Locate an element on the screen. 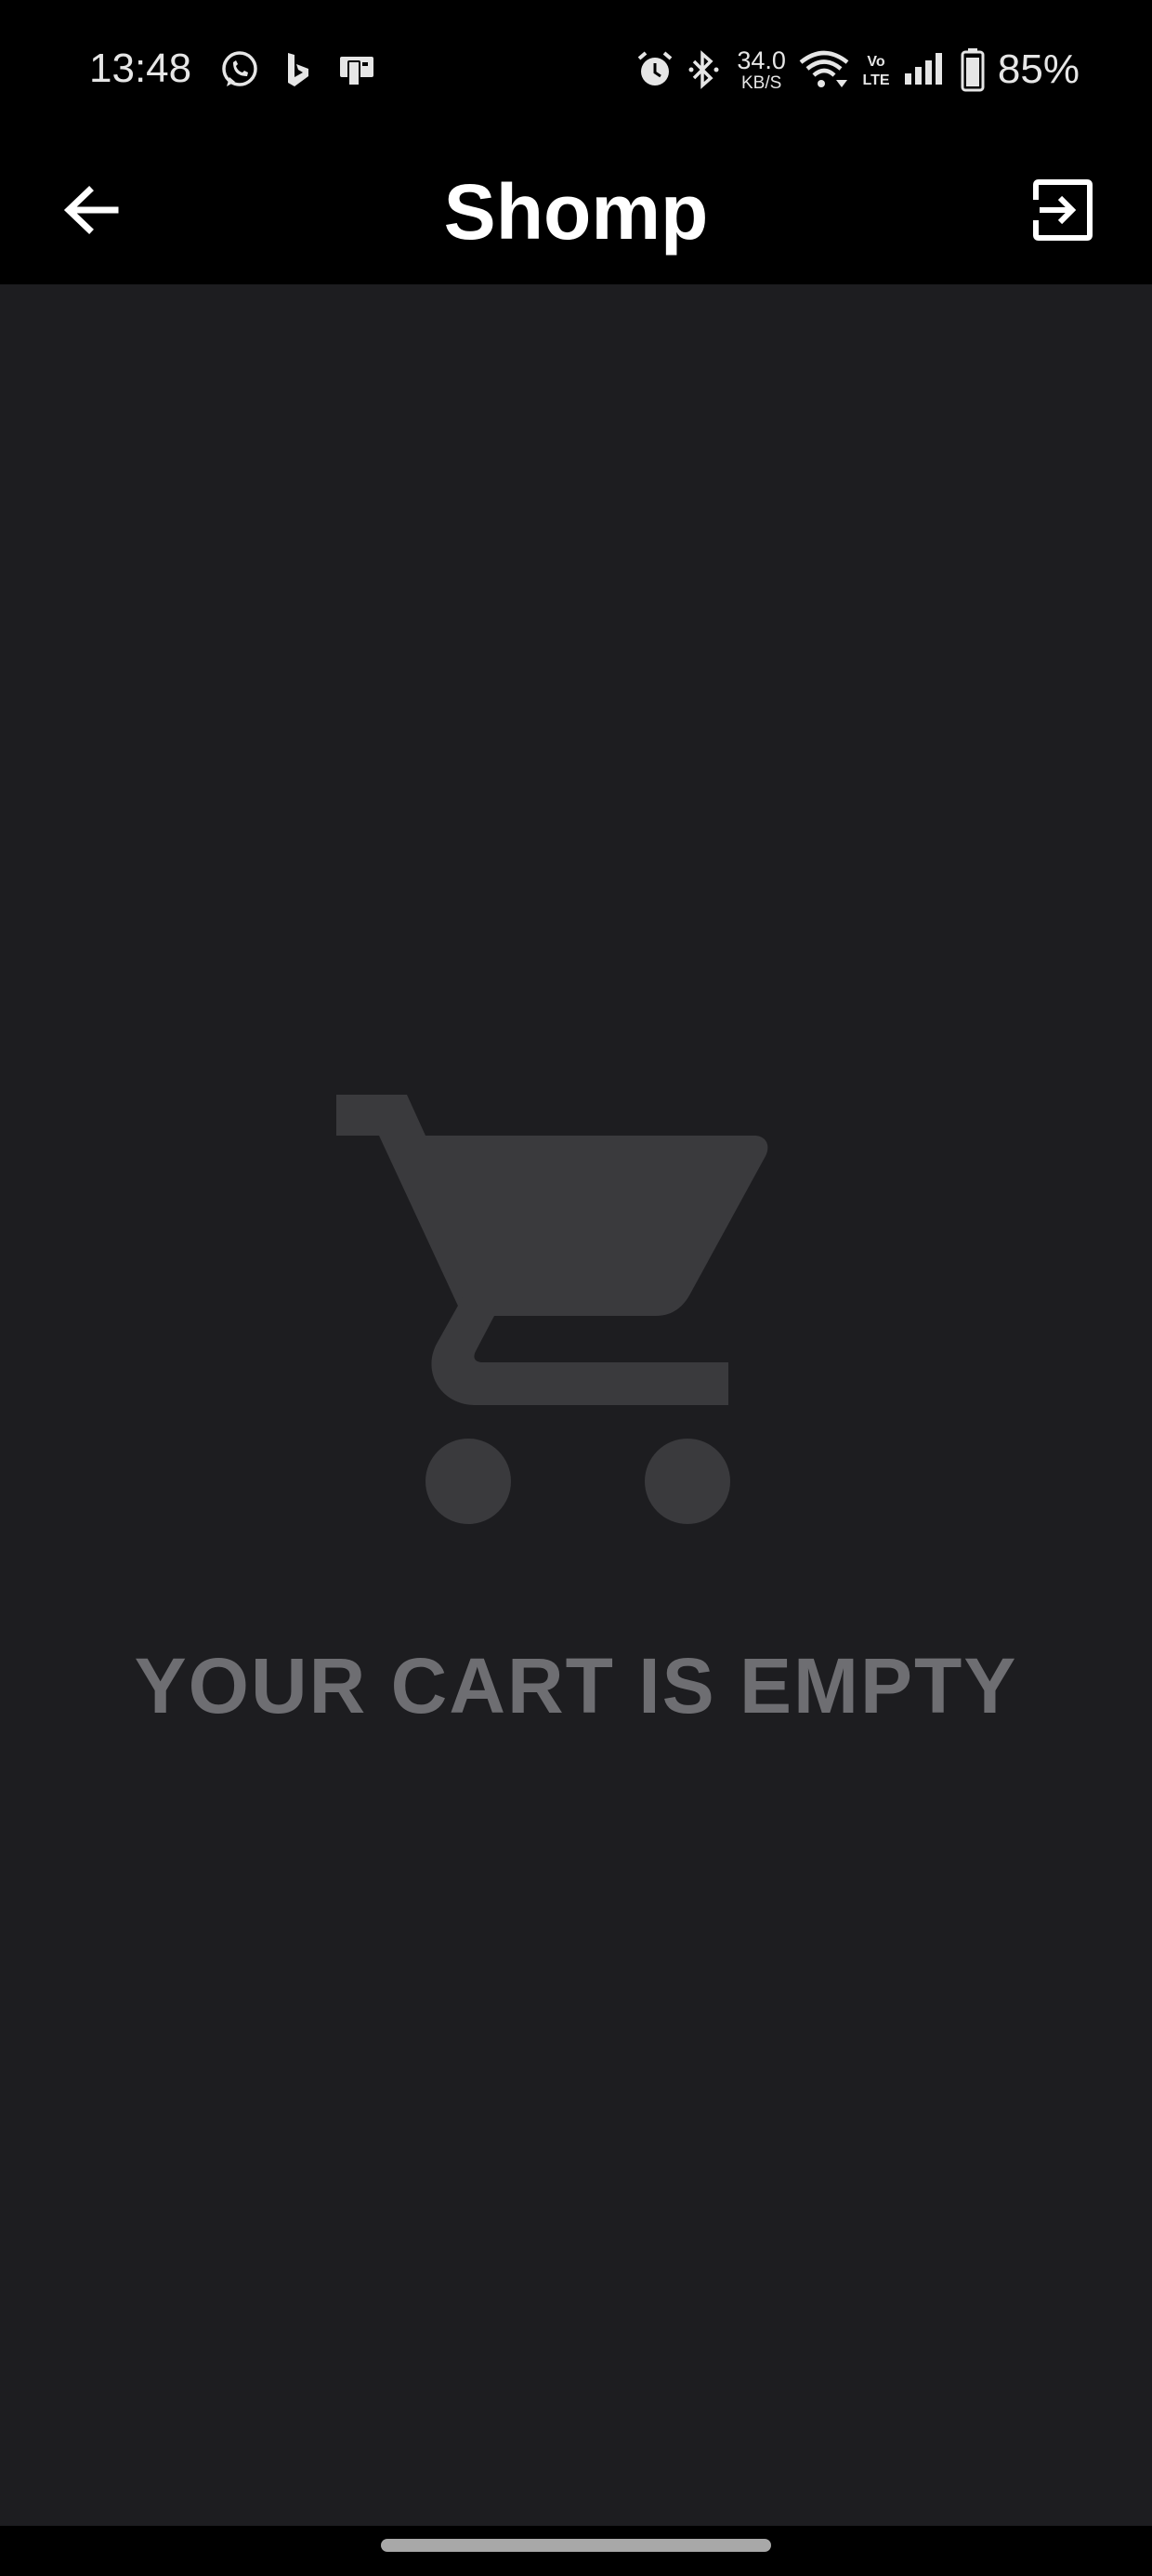 The image size is (1152, 2576). logout-button is located at coordinates (1063, 212).